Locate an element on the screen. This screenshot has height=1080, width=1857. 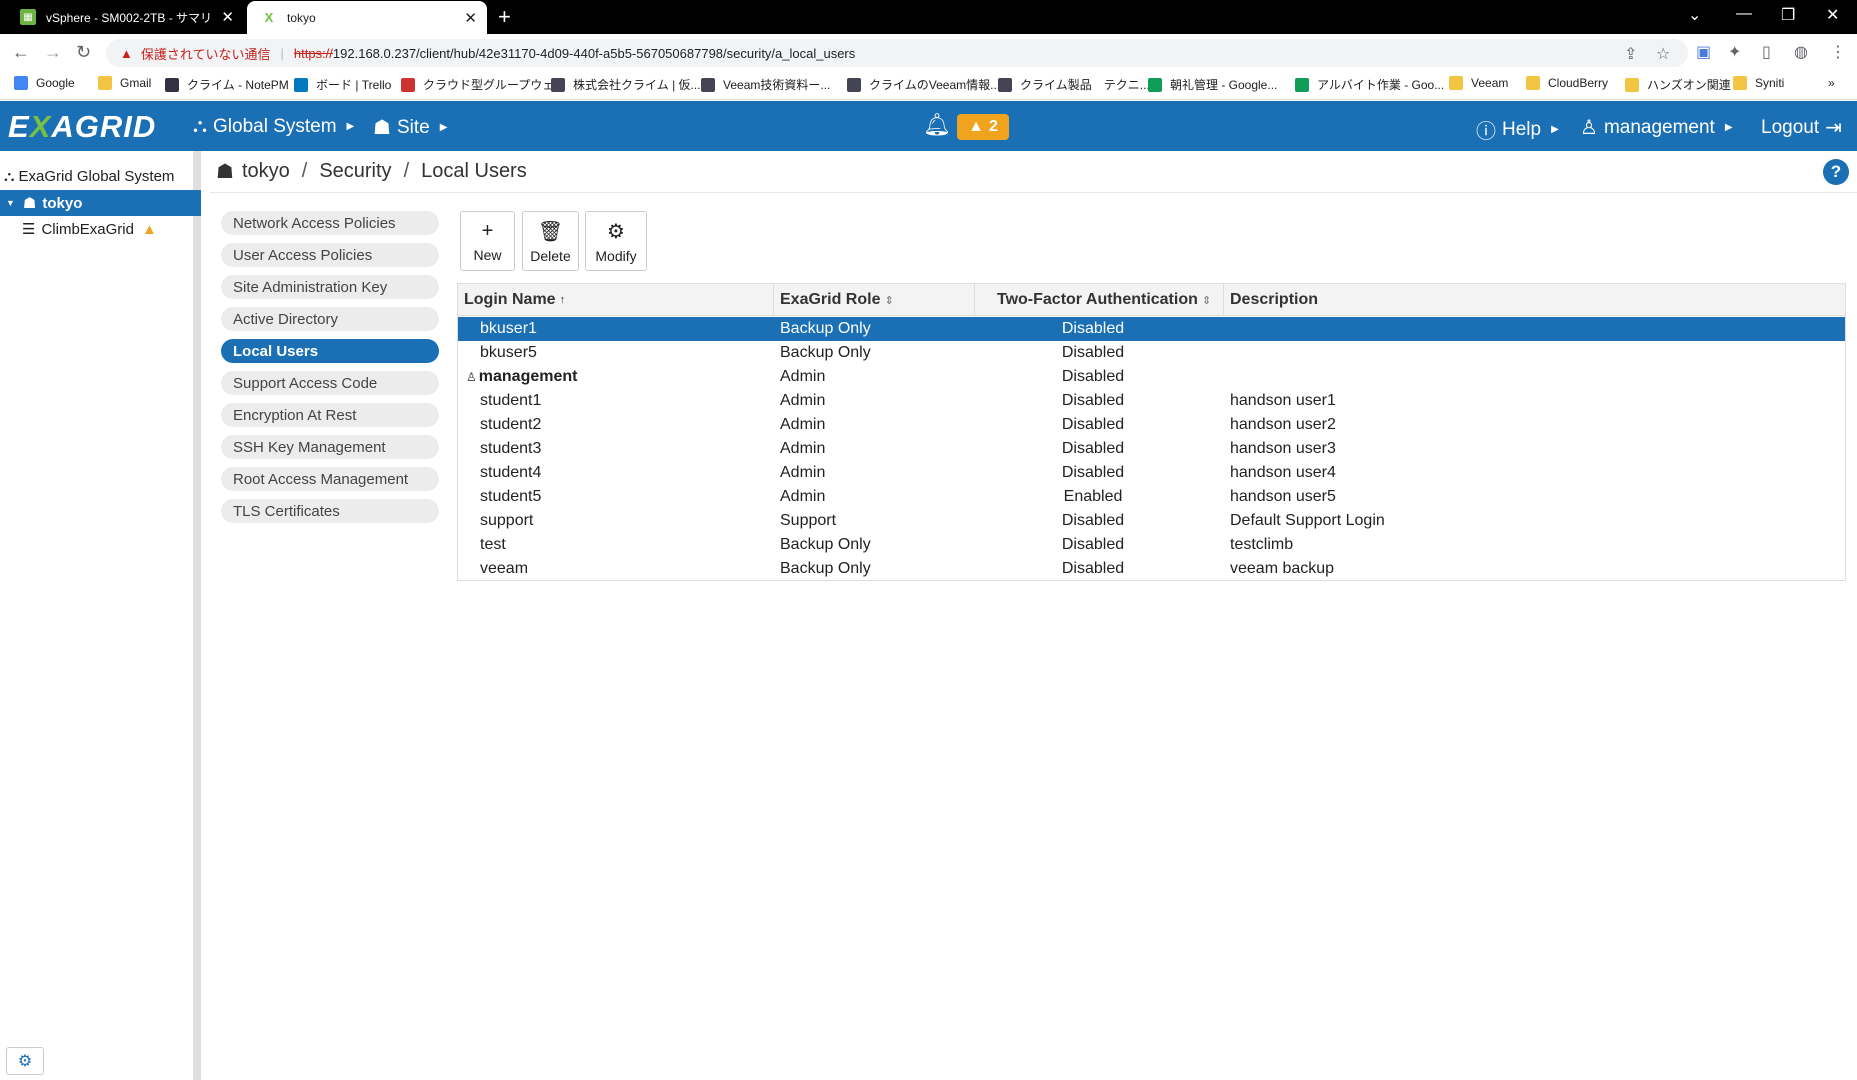
bookmark-item: Gmail is located at coordinates (124, 83).